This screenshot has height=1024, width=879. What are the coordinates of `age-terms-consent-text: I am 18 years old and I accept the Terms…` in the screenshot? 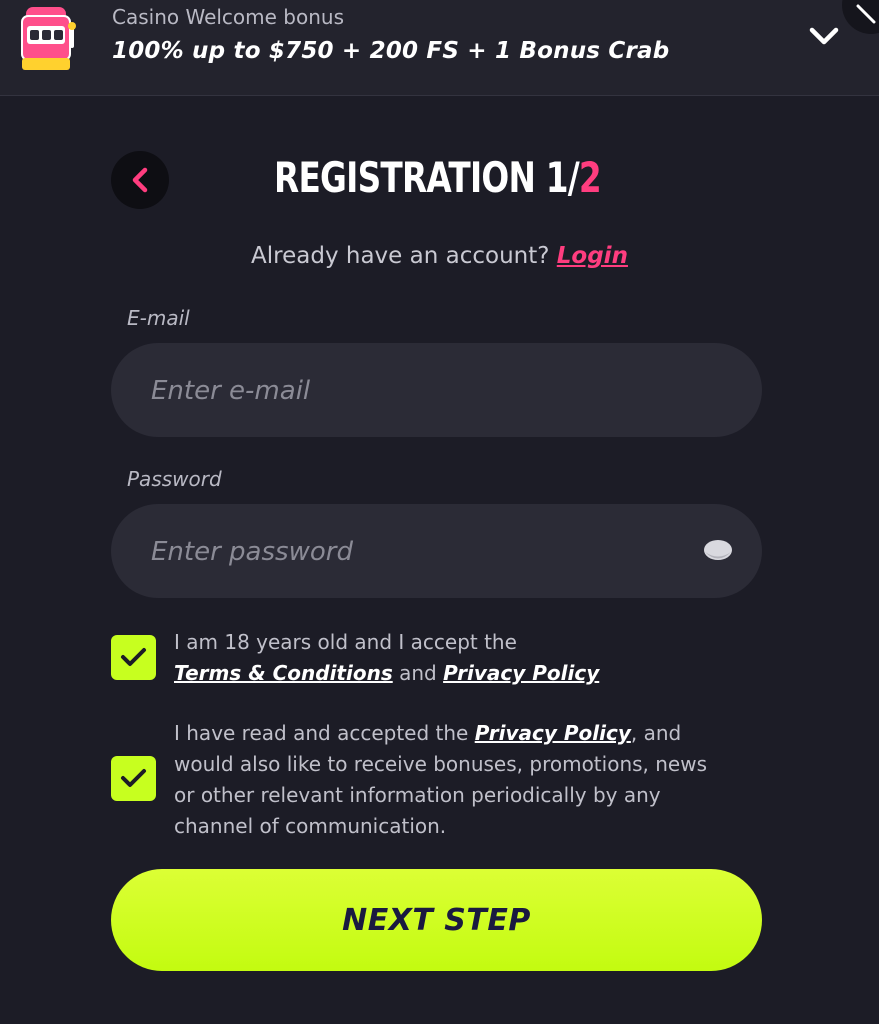 It's located at (386, 658).